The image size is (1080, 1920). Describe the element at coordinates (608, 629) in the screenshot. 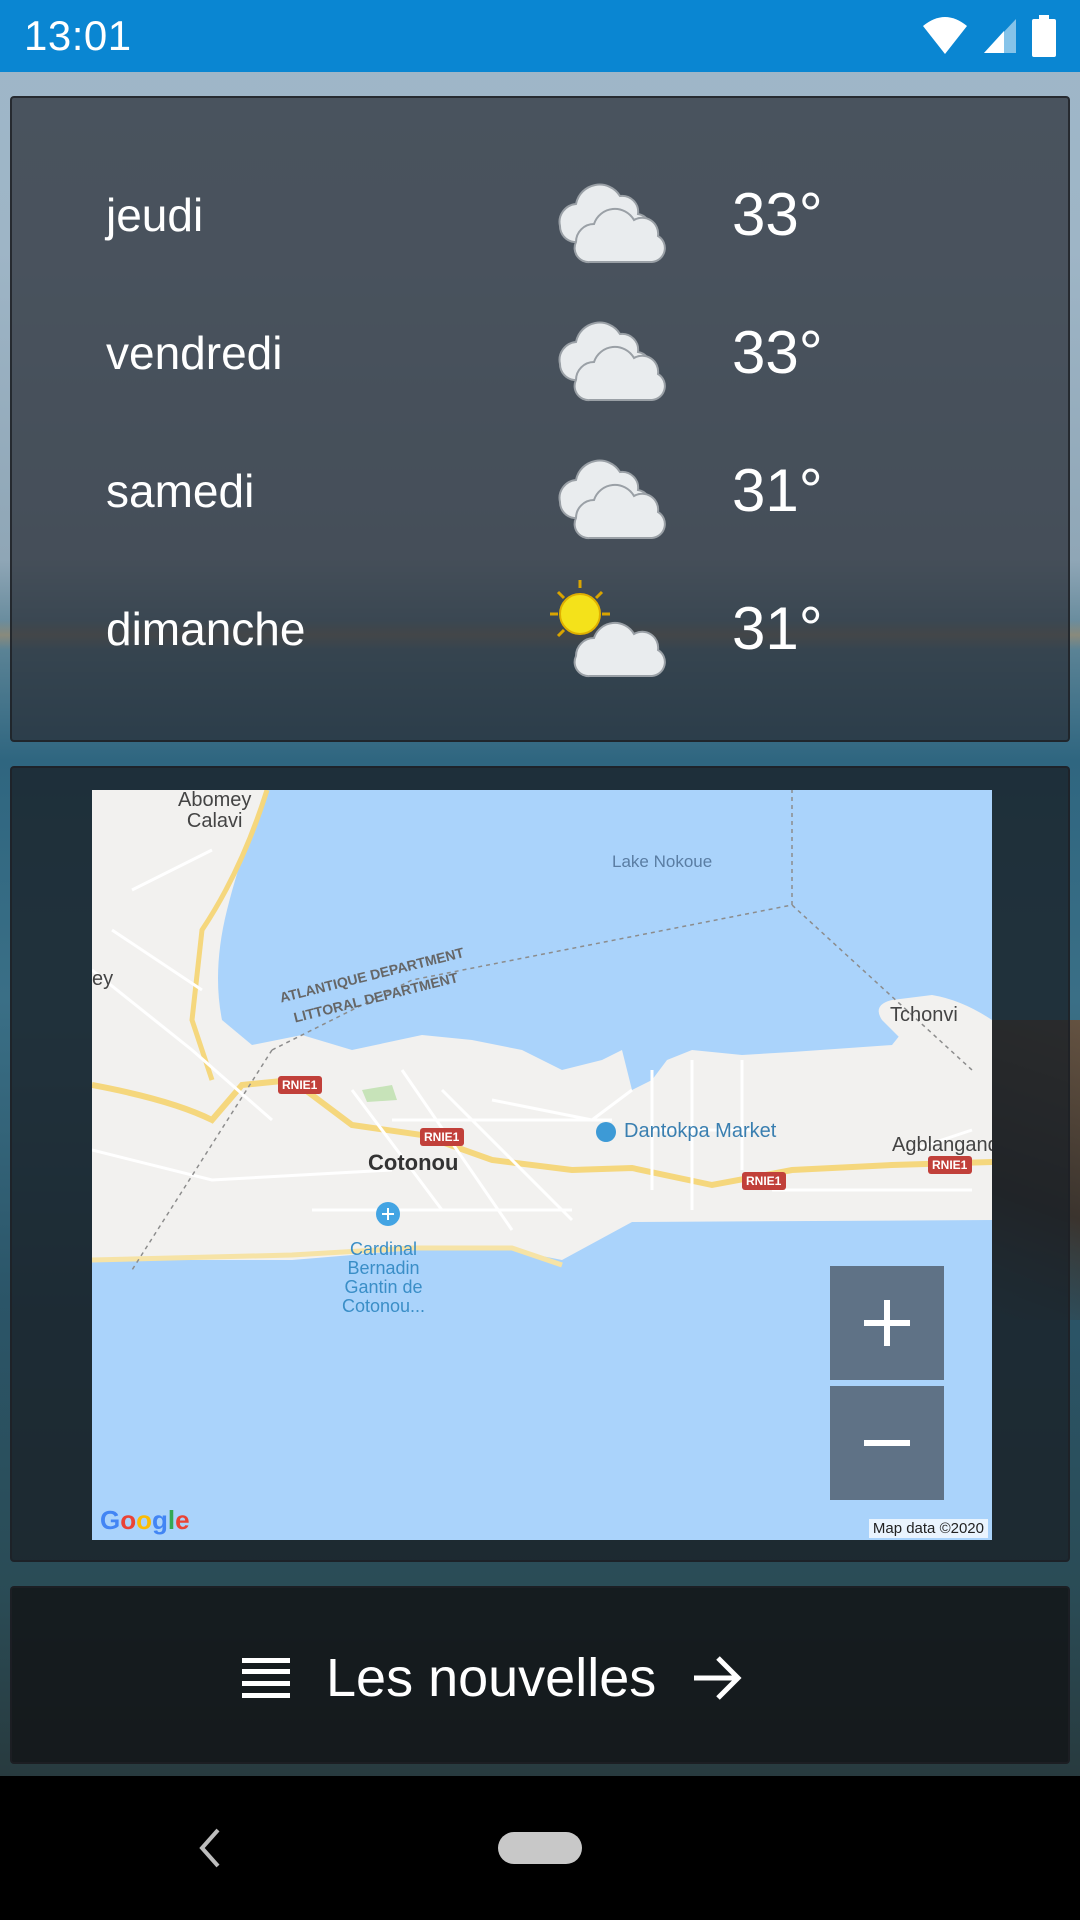

I see `partly-sunny-icon` at that location.